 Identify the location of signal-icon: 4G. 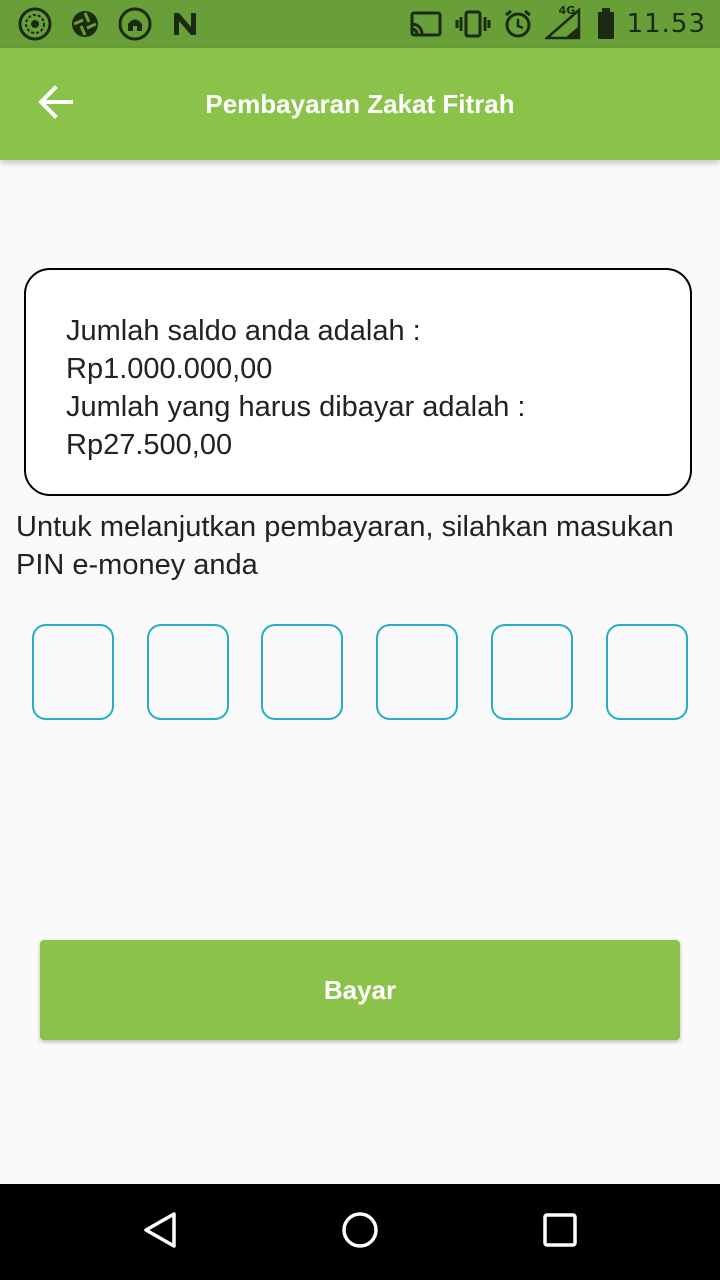
(564, 22).